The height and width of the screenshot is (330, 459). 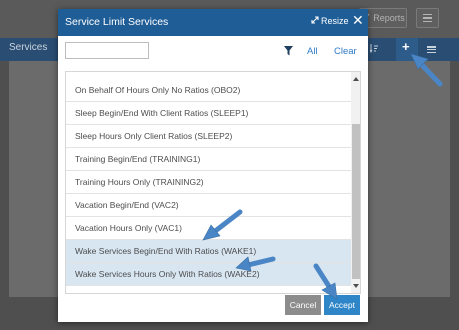 I want to click on clear-link: Clear, so click(x=345, y=51).